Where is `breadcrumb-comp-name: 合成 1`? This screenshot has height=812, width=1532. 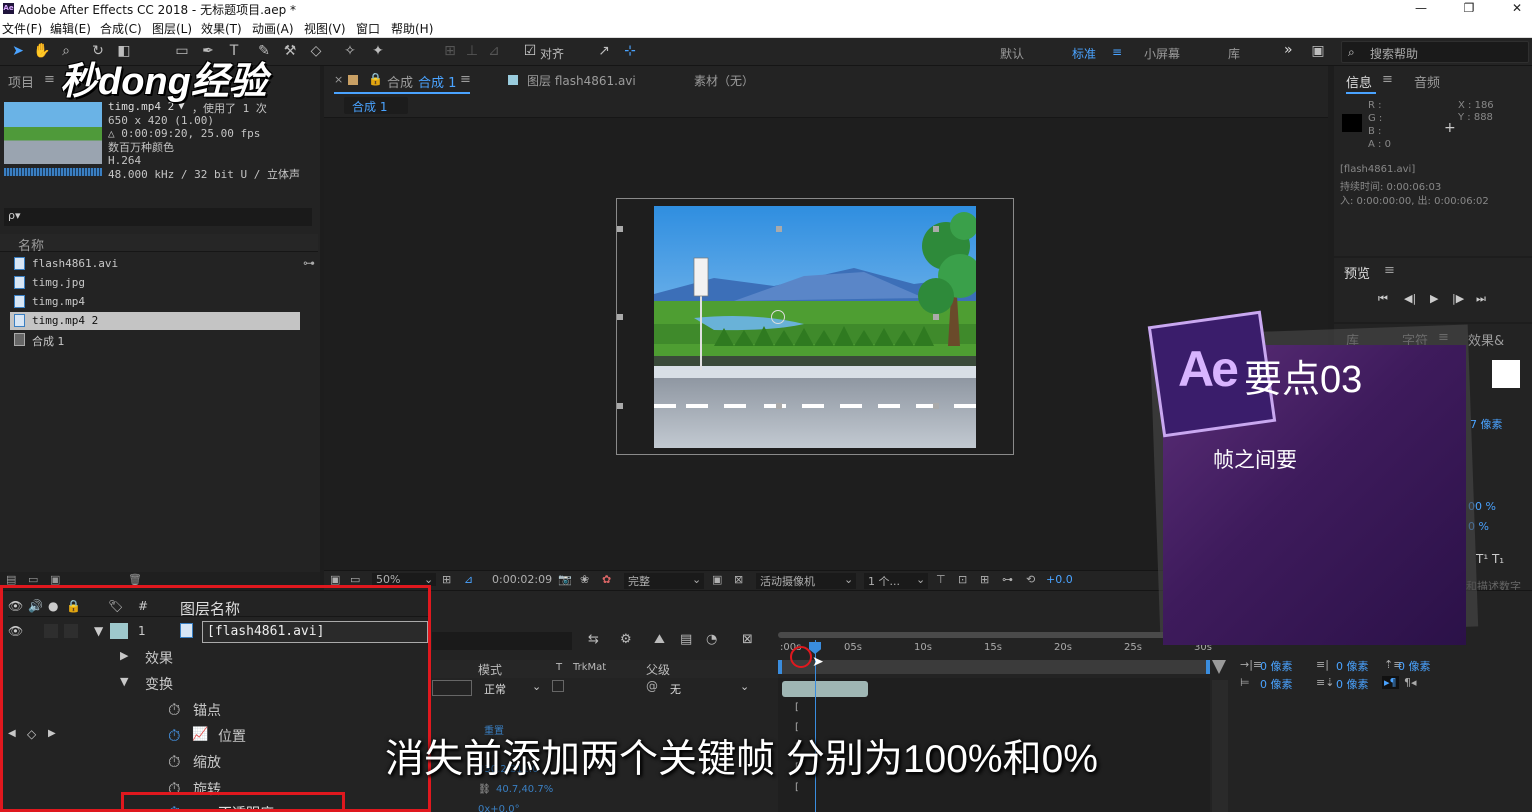 breadcrumb-comp-name: 合成 1 is located at coordinates (369, 106).